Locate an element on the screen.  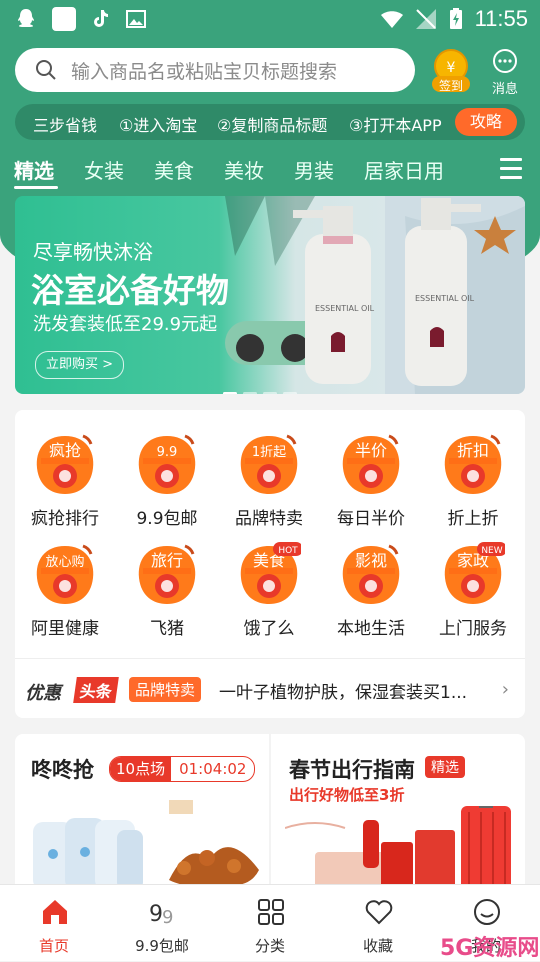
tab-home: 居家日用 is located at coordinates (404, 169).